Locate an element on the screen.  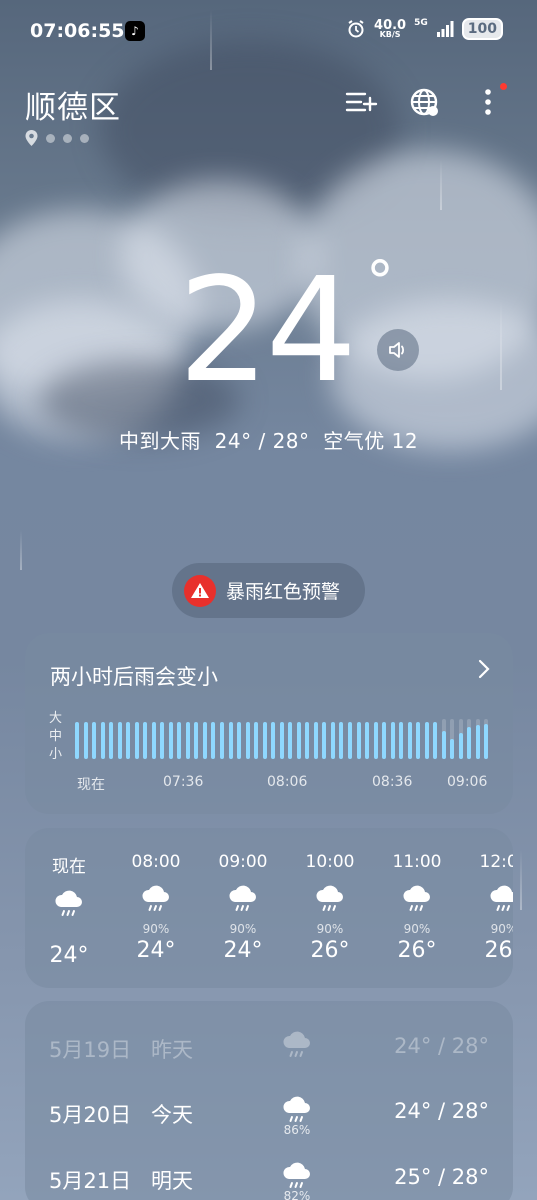
warning-icon is located at coordinates (200, 590).